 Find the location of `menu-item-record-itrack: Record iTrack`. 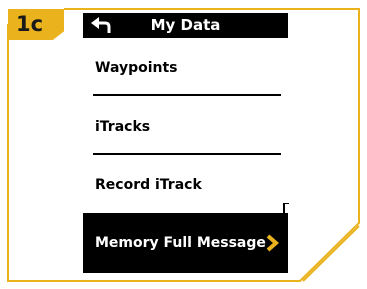

menu-item-record-itrack: Record iTrack is located at coordinates (148, 185).